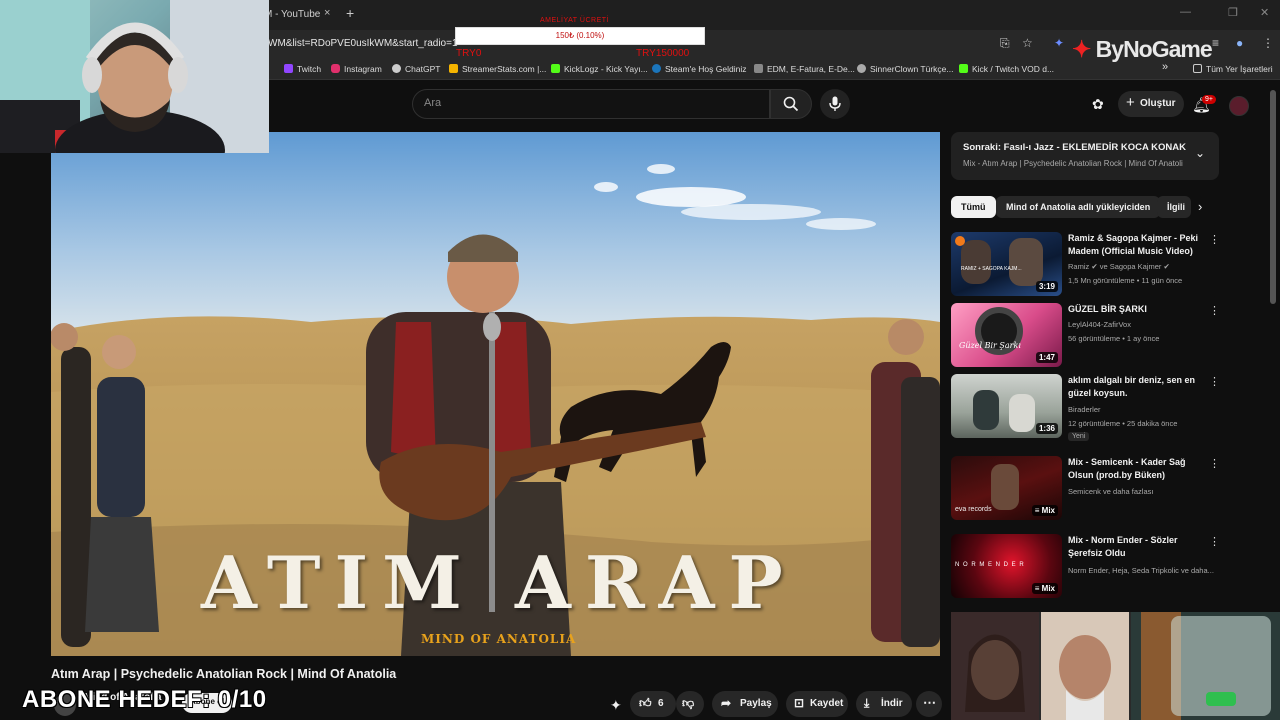  Describe the element at coordinates (616, 705) in the screenshot. I see `sparkle-icon: ✦` at that location.